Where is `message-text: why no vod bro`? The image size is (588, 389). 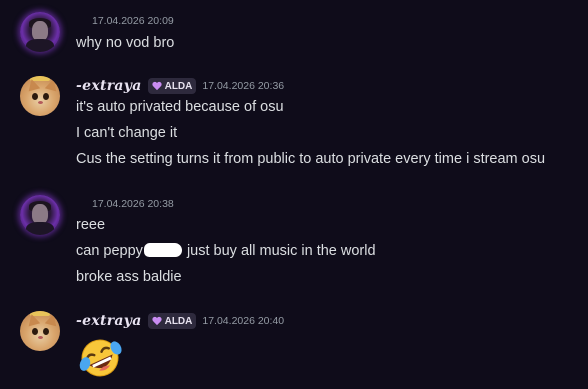 message-text: why no vod bro is located at coordinates (125, 43).